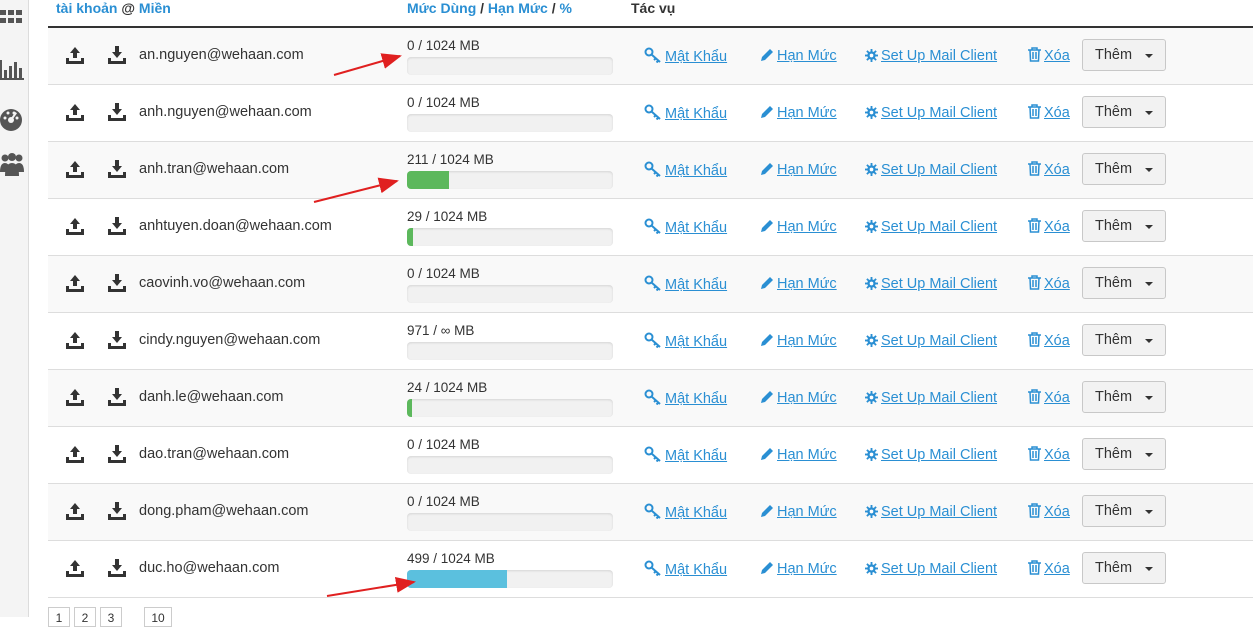 This screenshot has width=1253, height=628. What do you see at coordinates (566, 8) in the screenshot?
I see `sort-percent-link: %` at bounding box center [566, 8].